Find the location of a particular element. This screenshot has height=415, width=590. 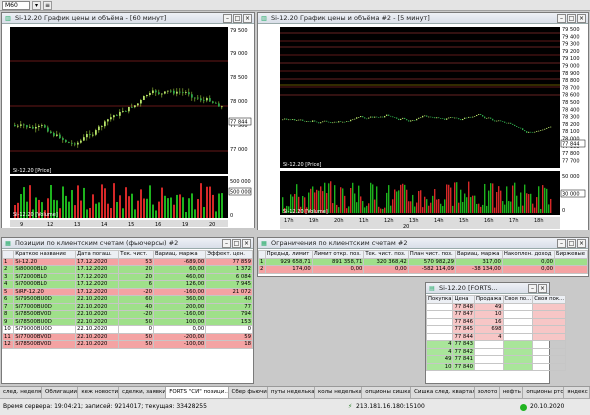

workspace-tab: золото is located at coordinates (487, 392).